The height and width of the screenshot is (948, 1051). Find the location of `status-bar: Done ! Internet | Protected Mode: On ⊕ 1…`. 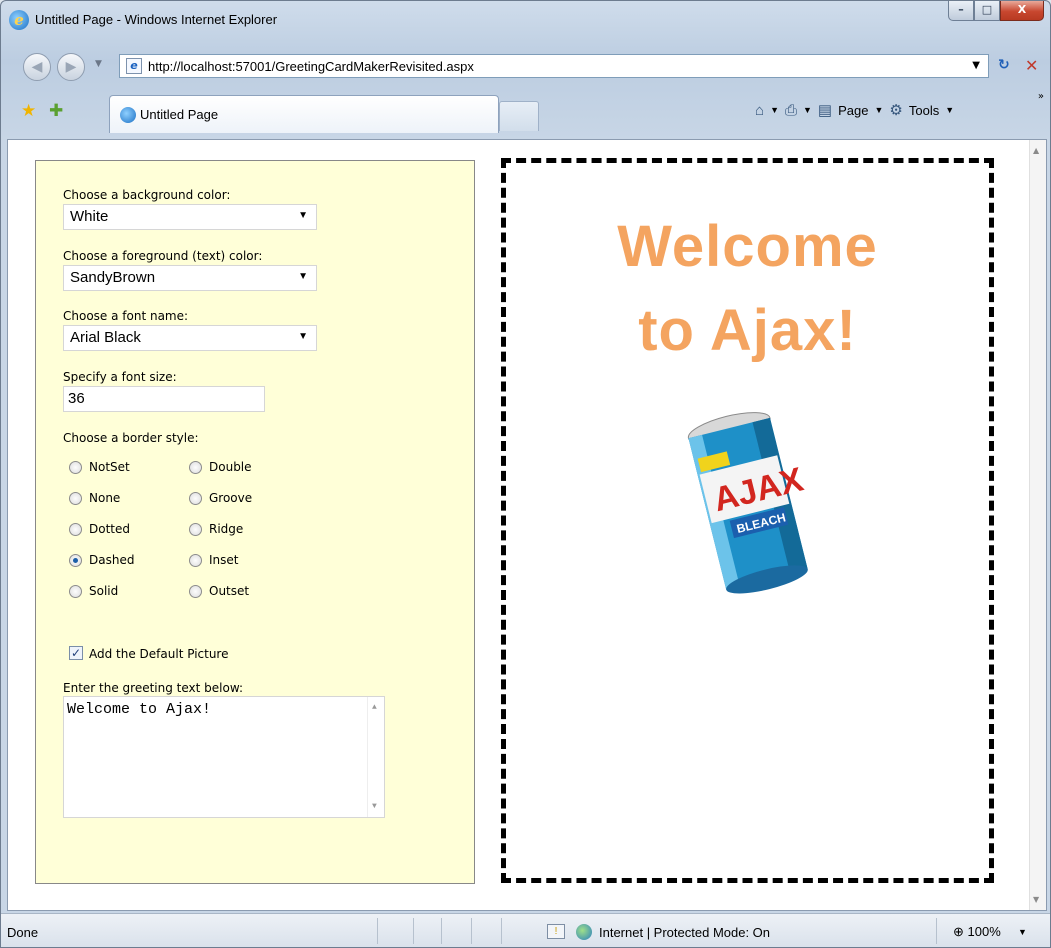

status-bar: Done ! Internet | Protected Mode: On ⊕ 1… is located at coordinates (525, 930).